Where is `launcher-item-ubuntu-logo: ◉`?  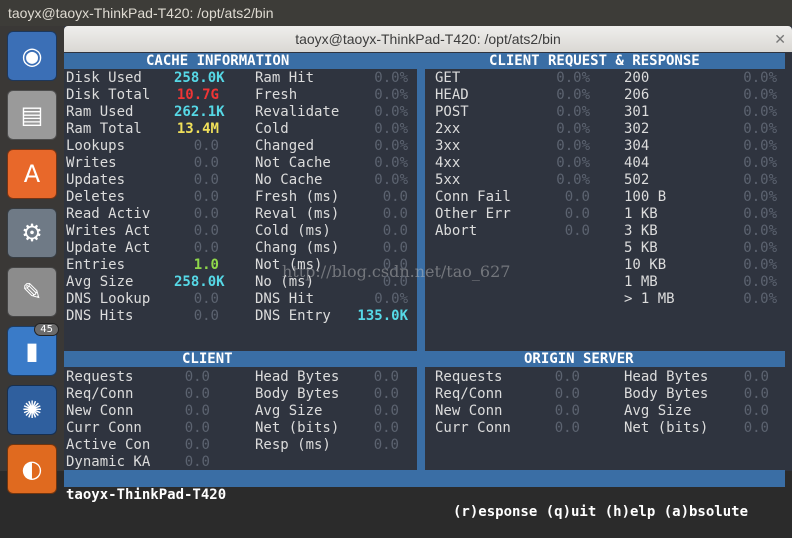 launcher-item-ubuntu-logo: ◉ is located at coordinates (32, 56).